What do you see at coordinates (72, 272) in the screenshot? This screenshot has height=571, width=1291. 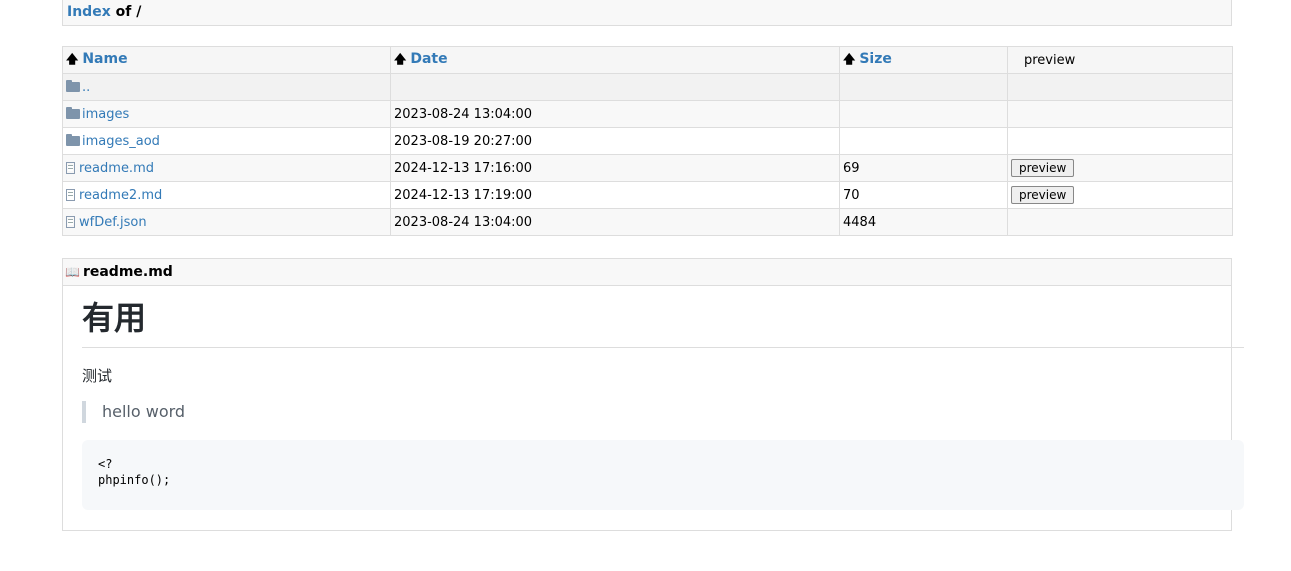 I see `book-icon: 📖` at bounding box center [72, 272].